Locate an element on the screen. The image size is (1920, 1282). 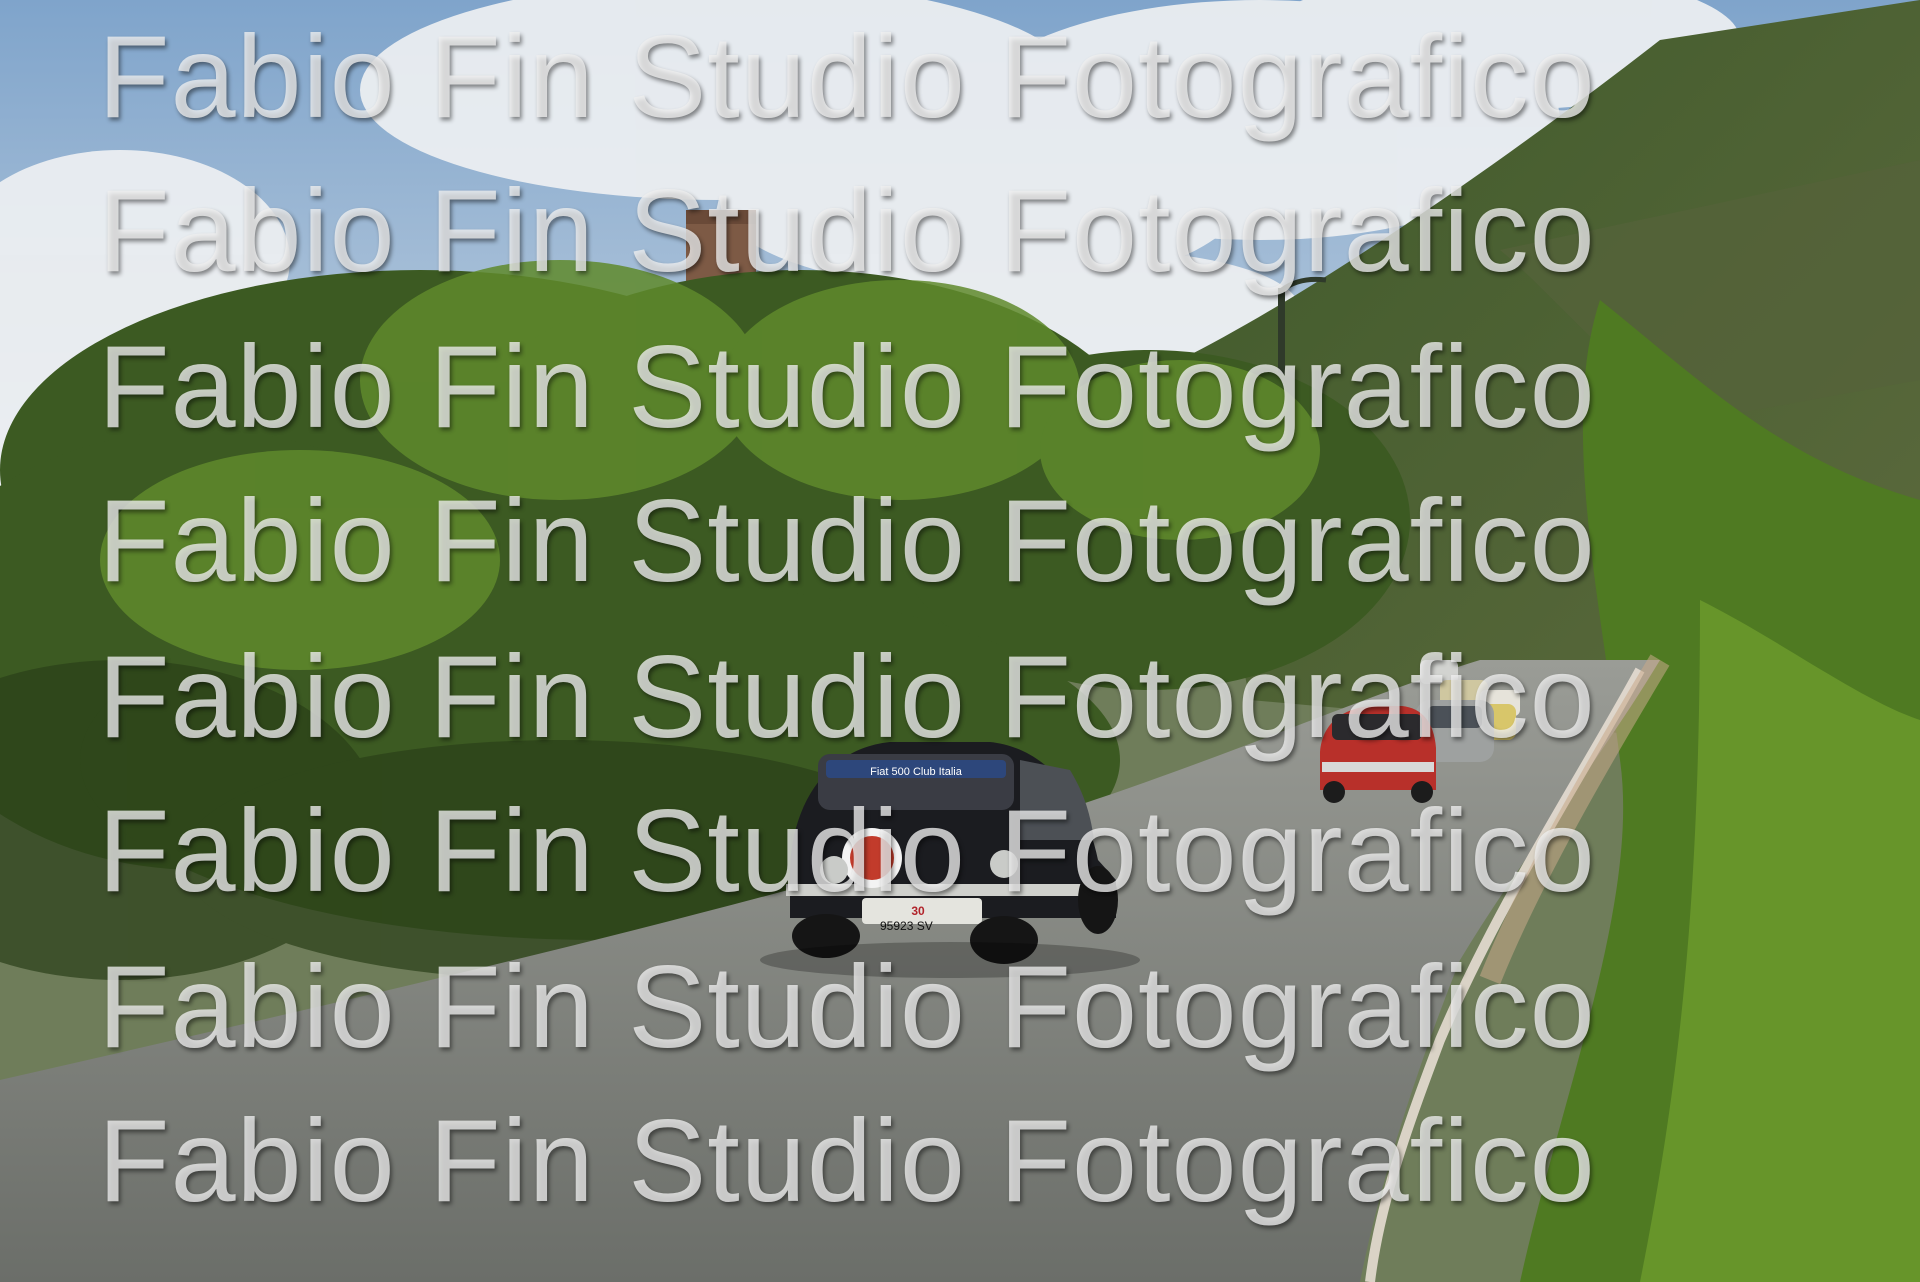
car-label-layer: Fiat 500 Club Italia 95923 SV 30 is located at coordinates (916, 849).